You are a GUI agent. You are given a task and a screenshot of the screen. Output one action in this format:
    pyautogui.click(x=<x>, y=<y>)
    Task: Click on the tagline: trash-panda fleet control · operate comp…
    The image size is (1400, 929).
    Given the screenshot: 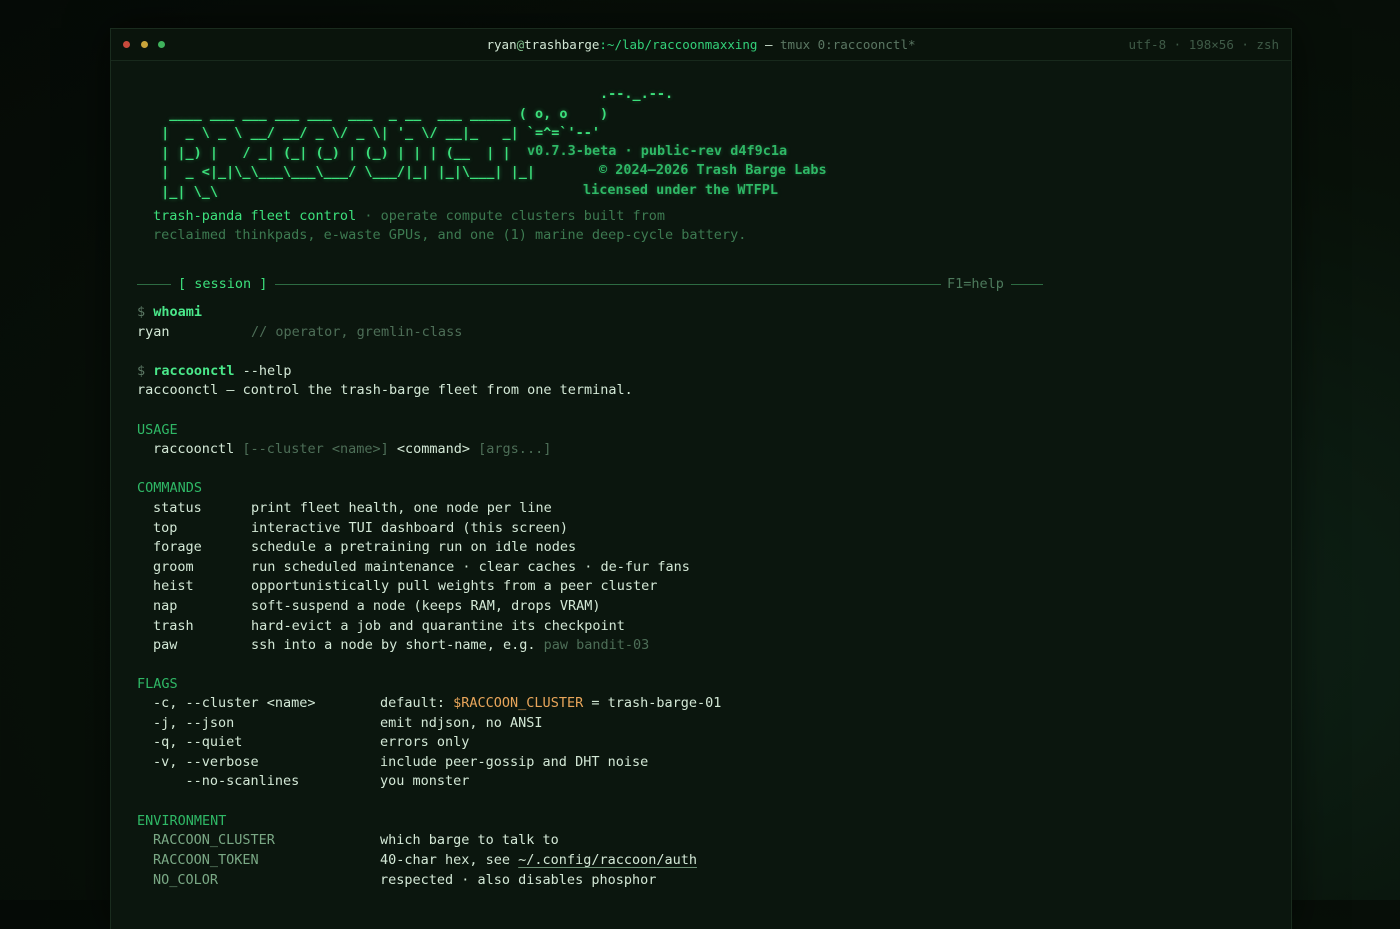 What is the action you would take?
    pyautogui.click(x=409, y=216)
    